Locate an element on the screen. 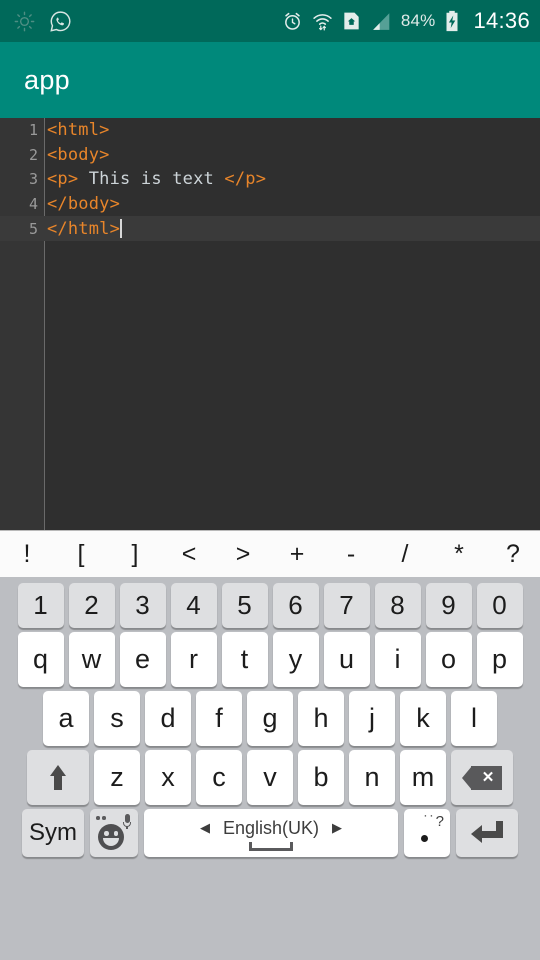  code-line: 2 <body> is located at coordinates (270, 155).